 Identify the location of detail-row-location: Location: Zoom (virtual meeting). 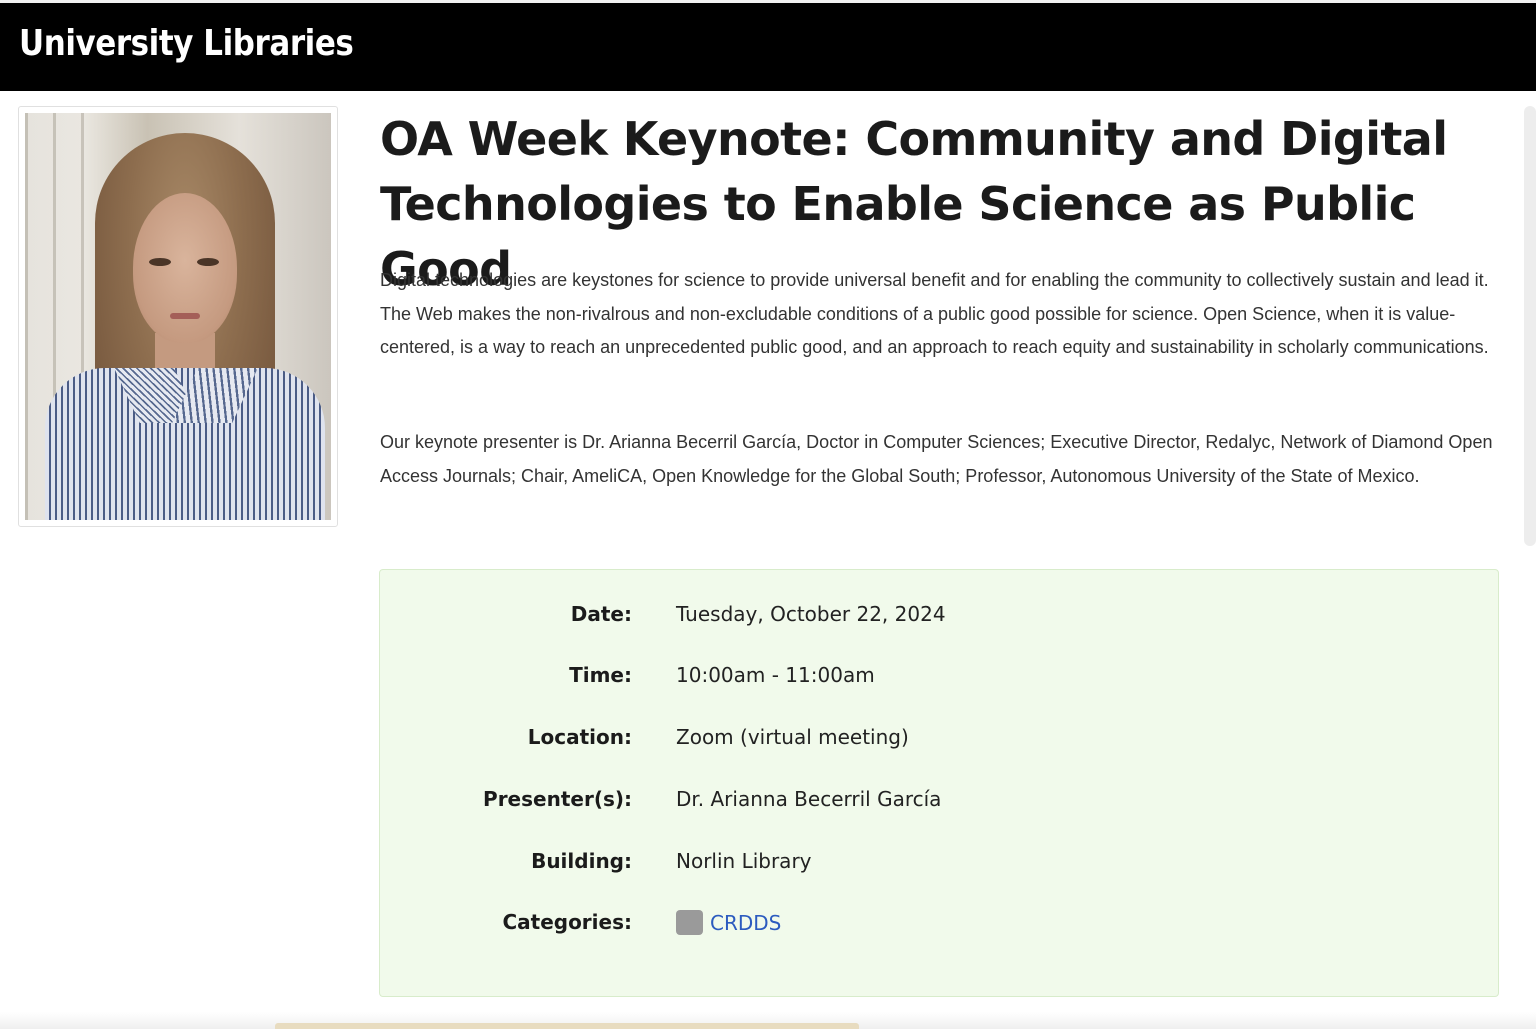
(939, 740).